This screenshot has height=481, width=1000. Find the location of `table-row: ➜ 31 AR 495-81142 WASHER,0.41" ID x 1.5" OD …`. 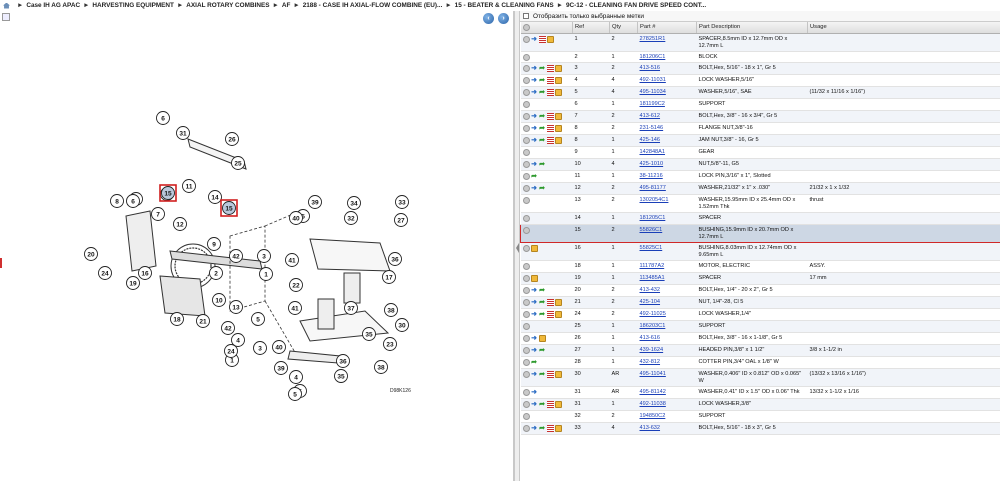

table-row: ➜ 31 AR 495-81142 WASHER,0.41" ID x 1.5" OD … is located at coordinates (760, 393).